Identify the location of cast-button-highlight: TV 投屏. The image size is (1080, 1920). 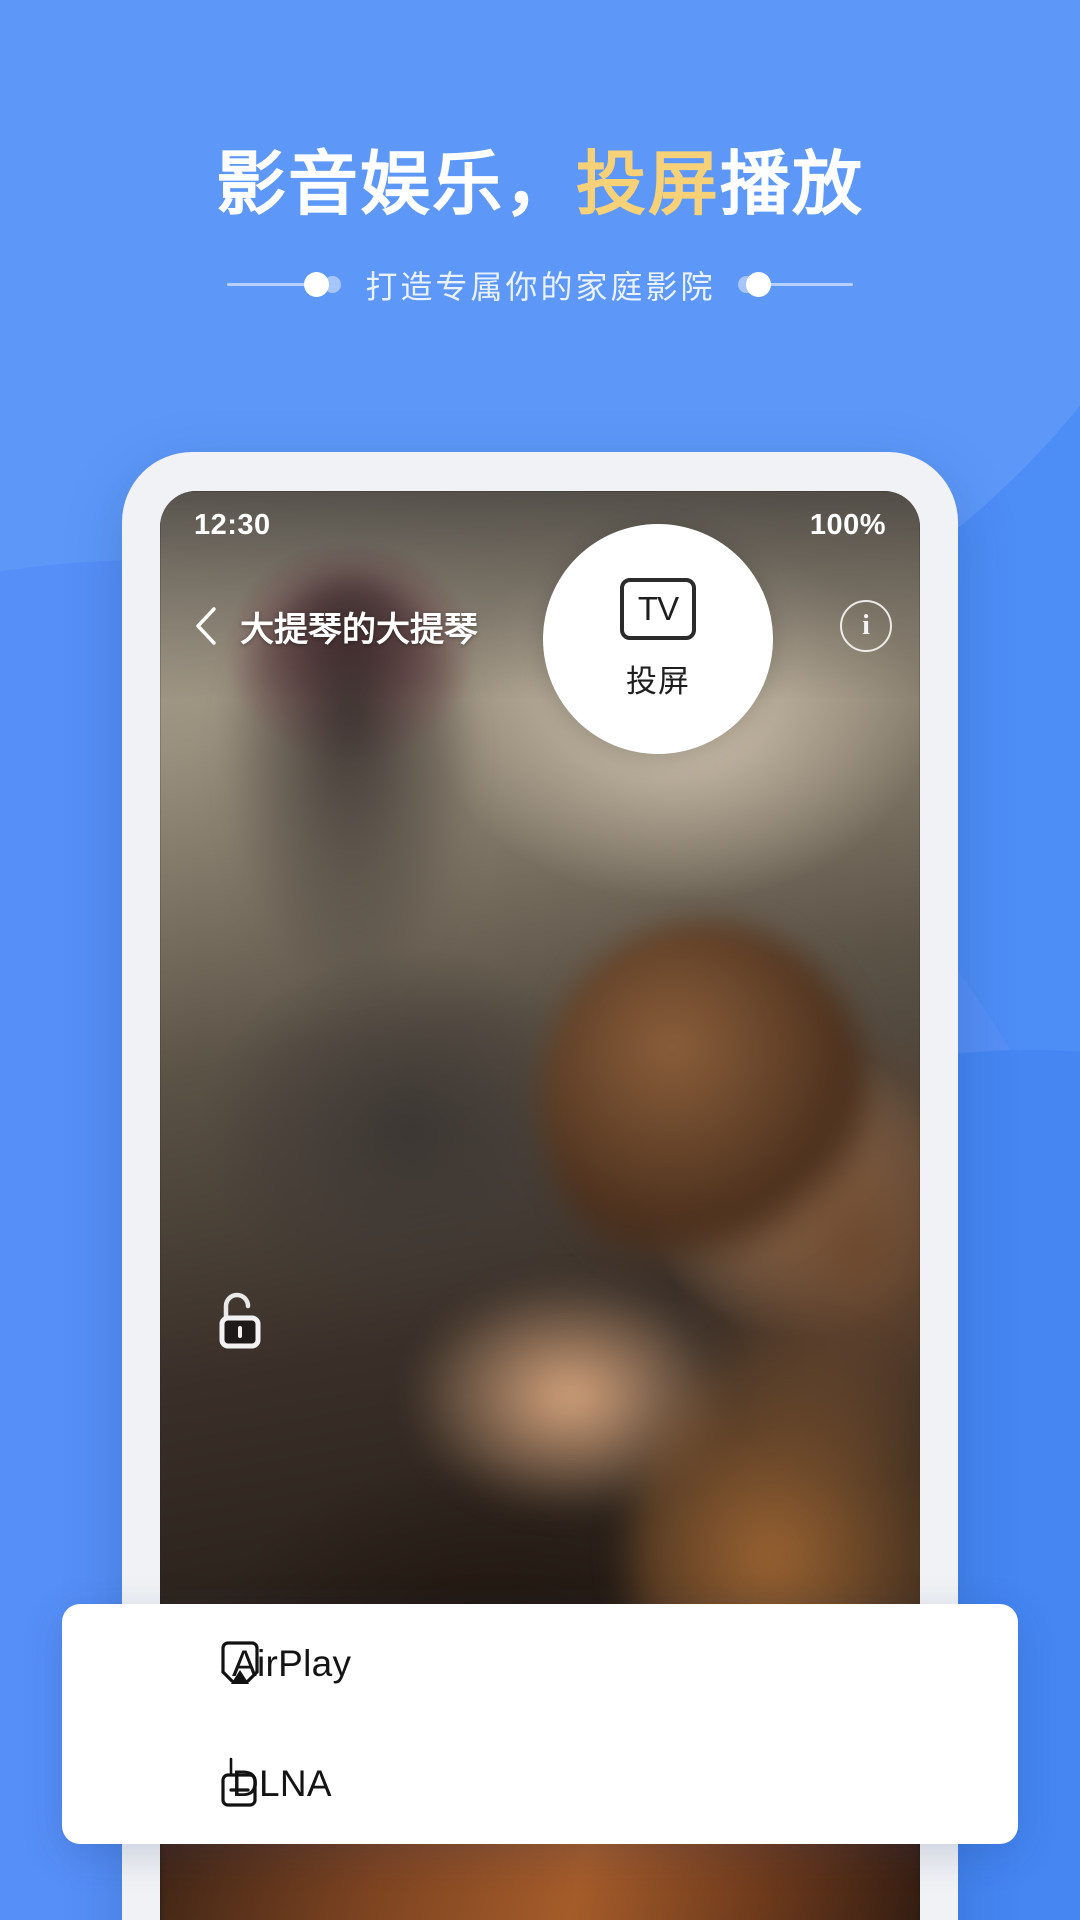
(658, 639).